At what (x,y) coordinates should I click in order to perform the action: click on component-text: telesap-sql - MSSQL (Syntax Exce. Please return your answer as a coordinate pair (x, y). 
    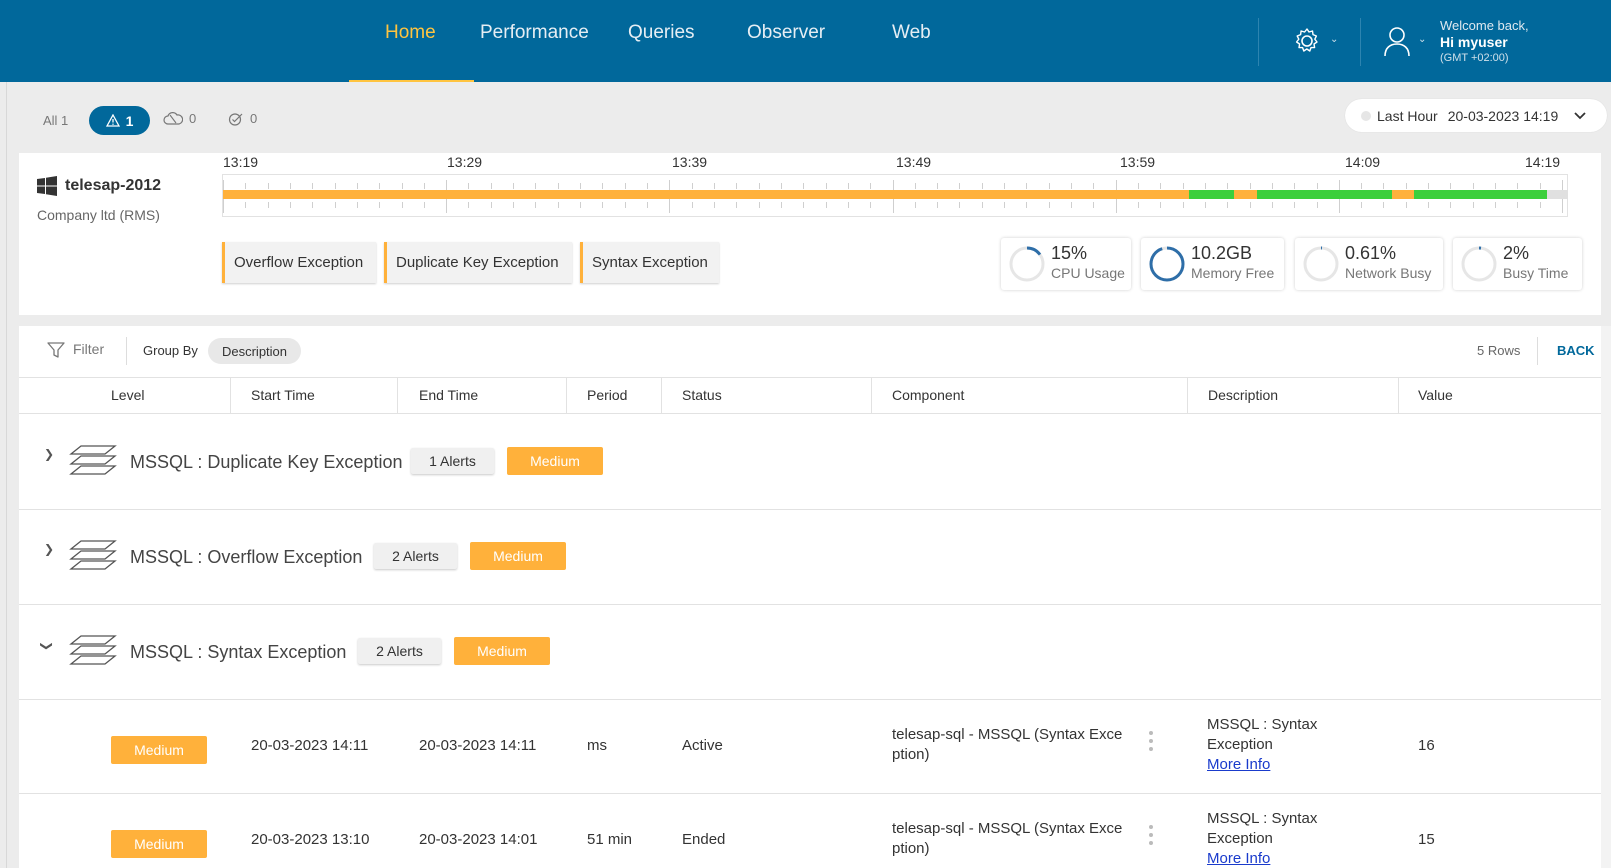
    Looking at the image, I should click on (1007, 734).